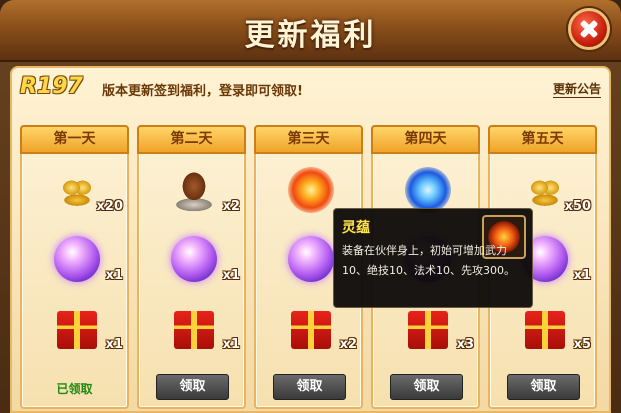 The width and height of the screenshot is (621, 413). Describe the element at coordinates (576, 89) in the screenshot. I see `announcement-link: 更新公告` at that location.